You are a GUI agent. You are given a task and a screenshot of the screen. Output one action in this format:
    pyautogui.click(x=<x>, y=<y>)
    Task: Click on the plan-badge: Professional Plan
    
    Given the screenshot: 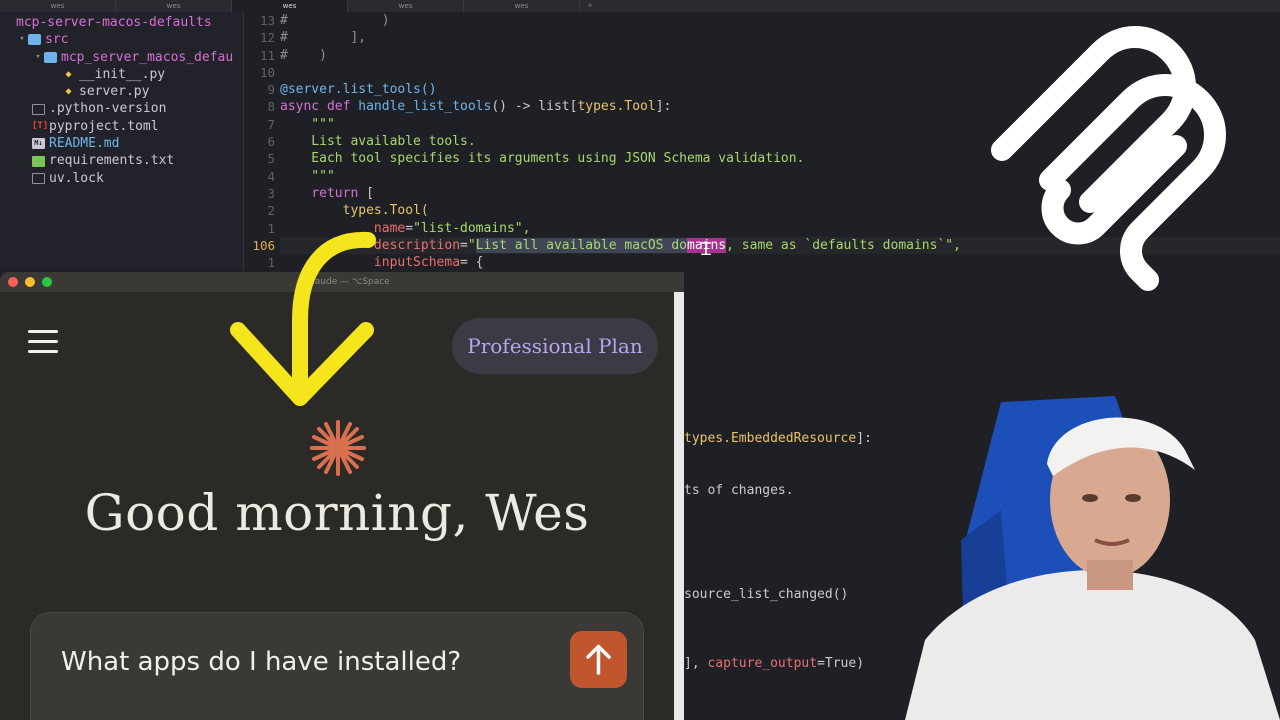 What is the action you would take?
    pyautogui.click(x=555, y=346)
    